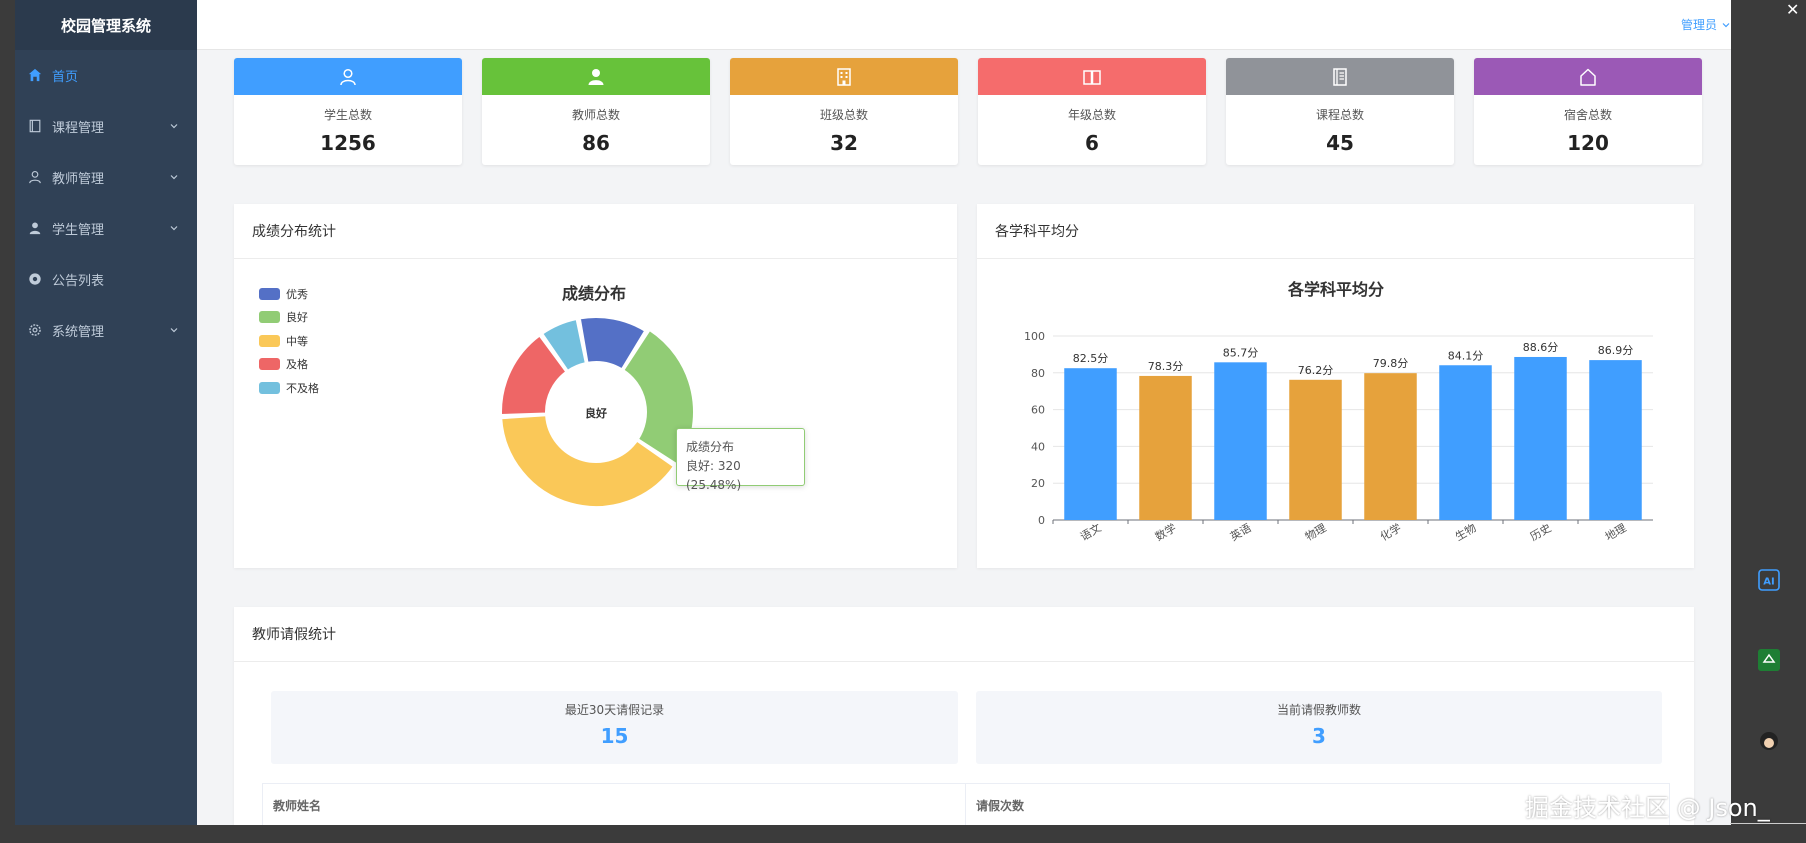  Describe the element at coordinates (1391, 363) in the screenshot. I see `bar-data-label: 79.8分` at that location.